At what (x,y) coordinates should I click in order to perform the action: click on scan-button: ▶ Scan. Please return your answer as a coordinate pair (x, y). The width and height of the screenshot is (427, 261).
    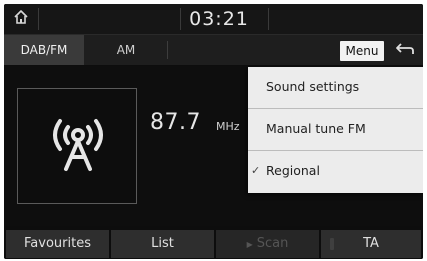
    Looking at the image, I should click on (267, 244).